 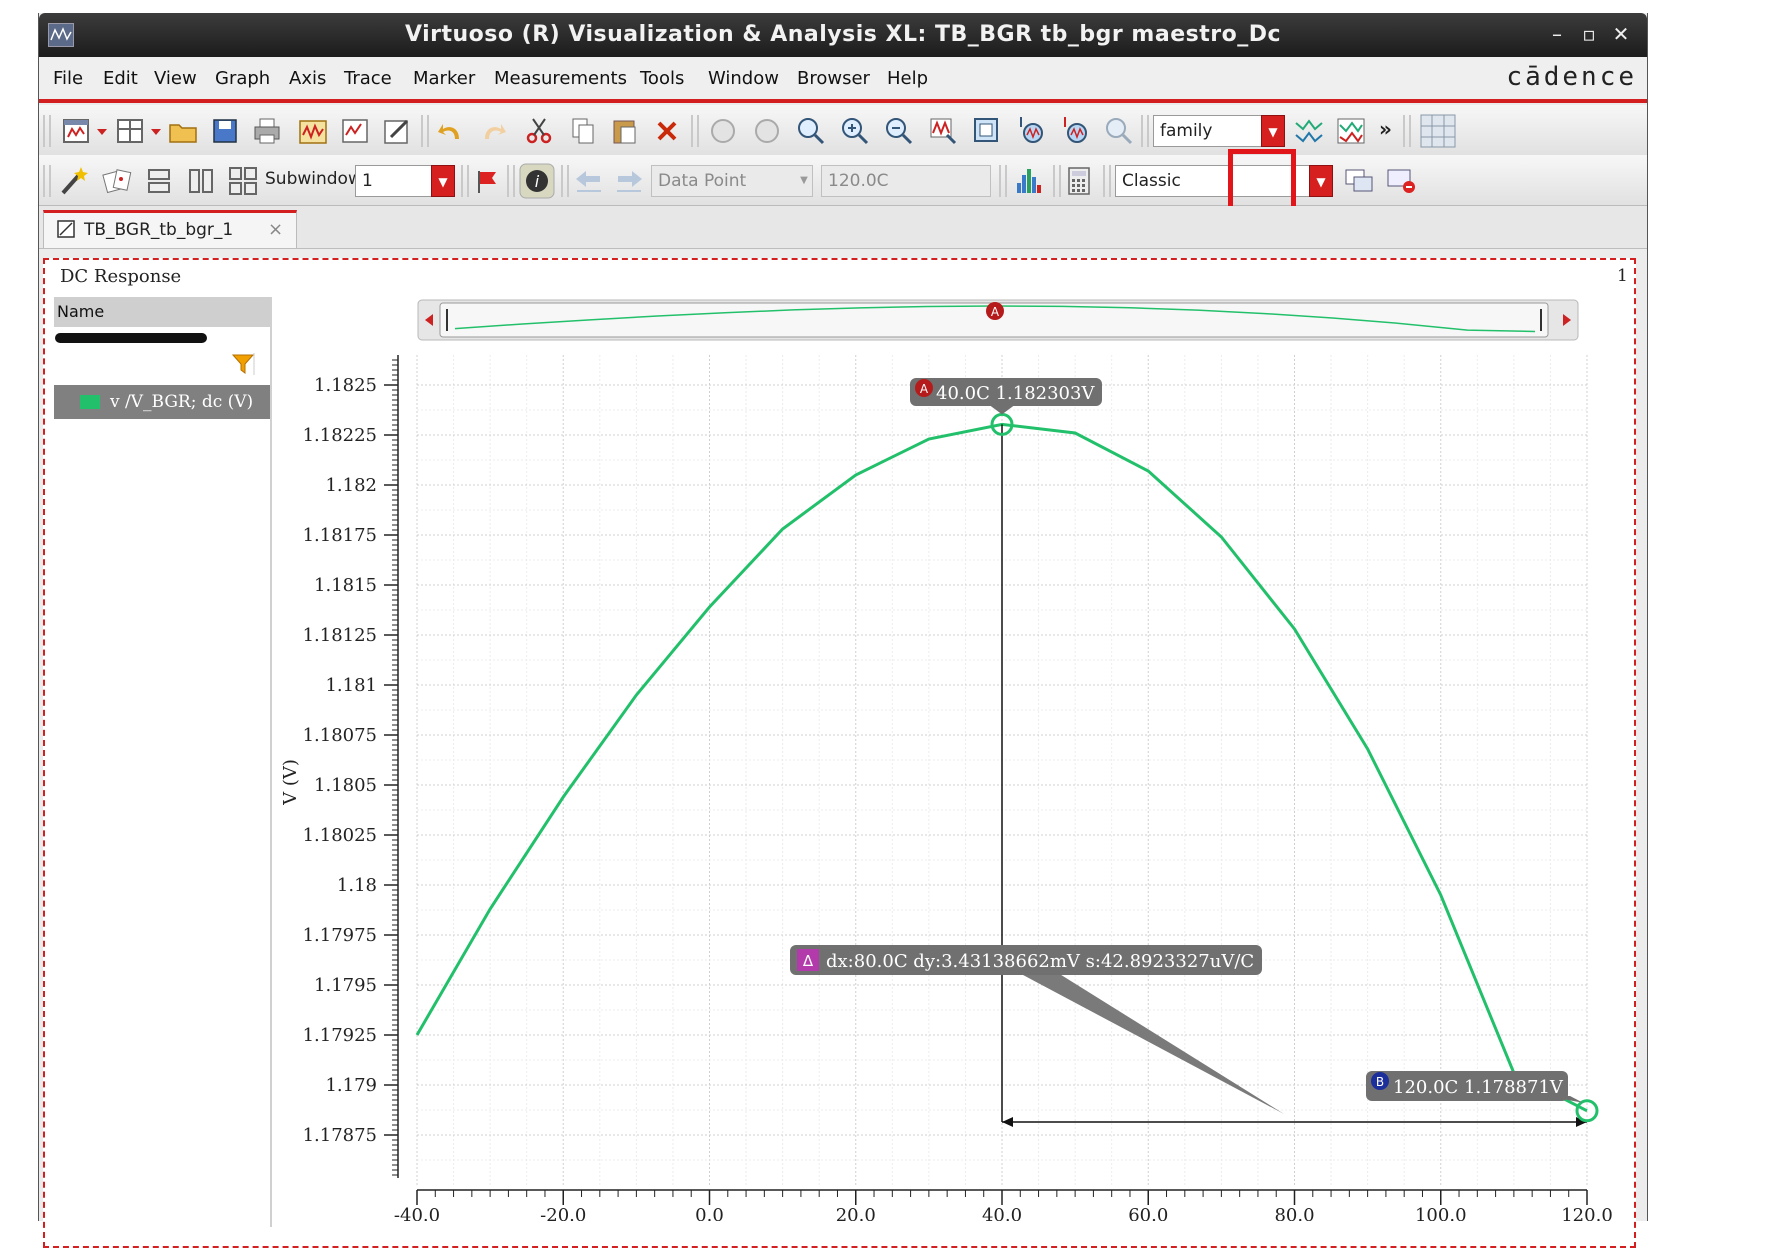 I want to click on y-tick-label: 1.17925, so click(x=340, y=1035).